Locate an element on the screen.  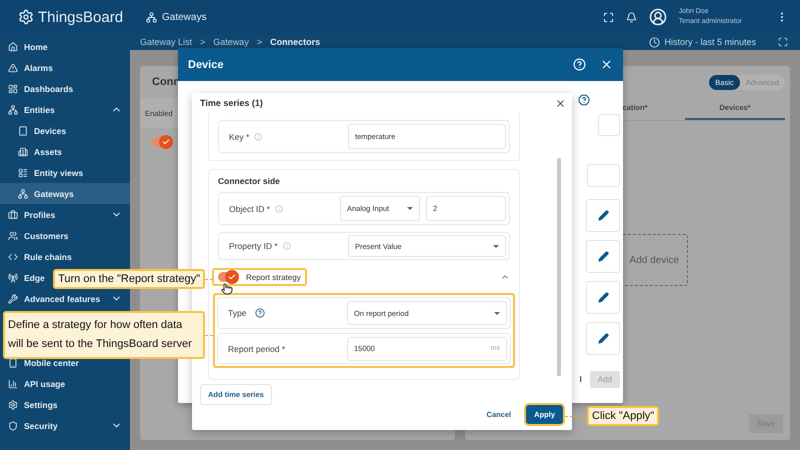
sidebar-item: Assets is located at coordinates (65, 151).